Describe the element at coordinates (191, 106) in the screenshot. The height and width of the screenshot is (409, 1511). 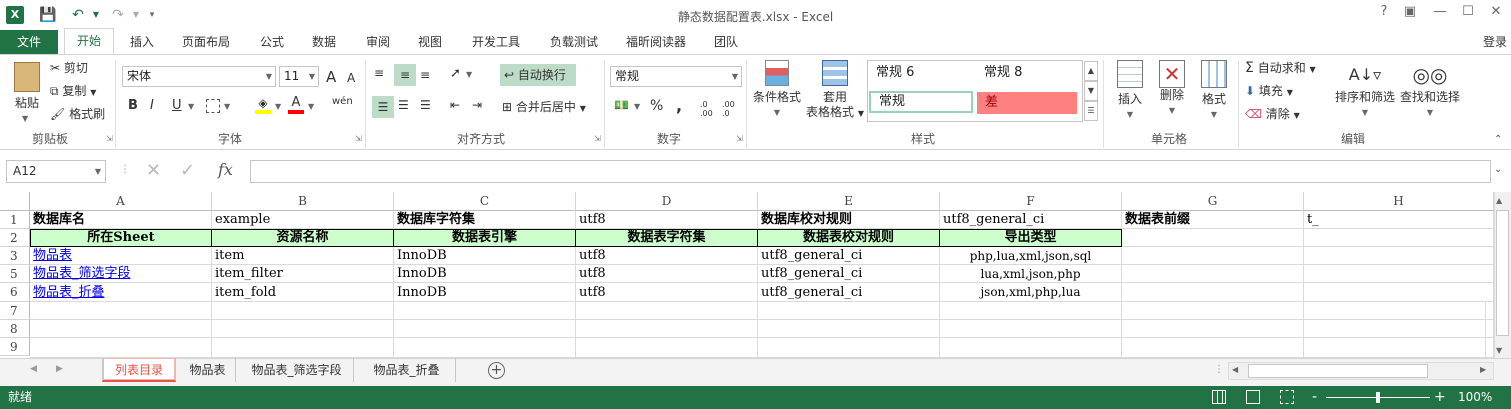
I see `underline-dropdown-icon: ▼` at that location.